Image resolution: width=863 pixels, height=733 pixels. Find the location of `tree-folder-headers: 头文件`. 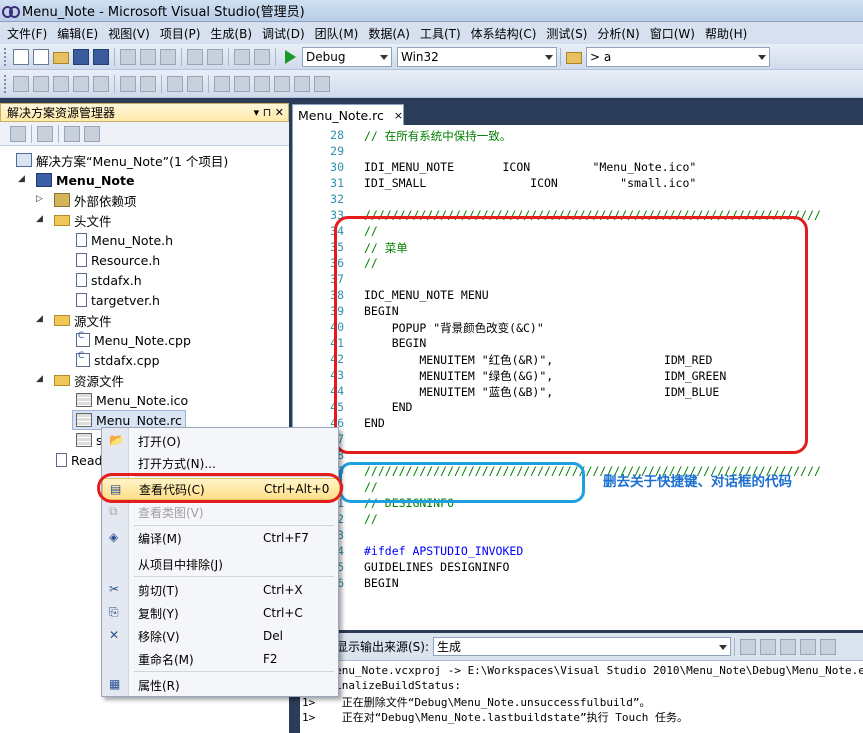

tree-folder-headers: 头文件 is located at coordinates (83, 220).